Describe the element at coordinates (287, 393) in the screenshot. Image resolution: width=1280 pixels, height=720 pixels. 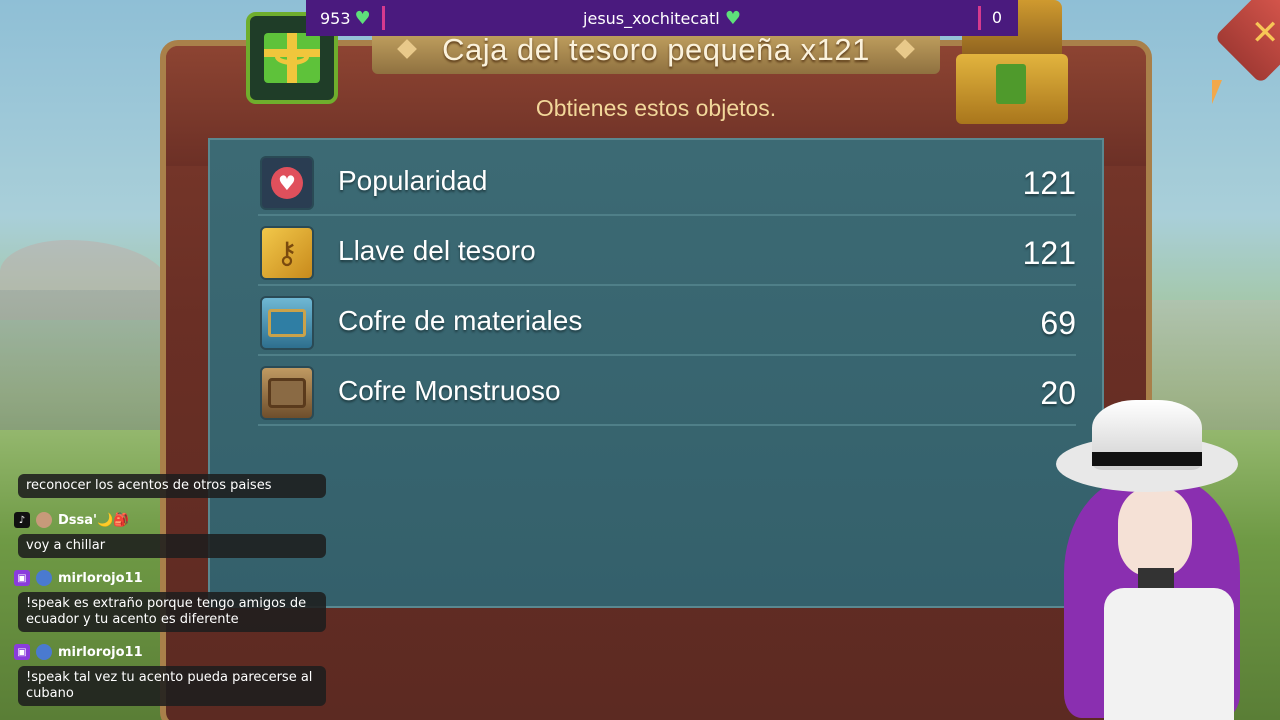
I see `monster-chest-icon` at that location.